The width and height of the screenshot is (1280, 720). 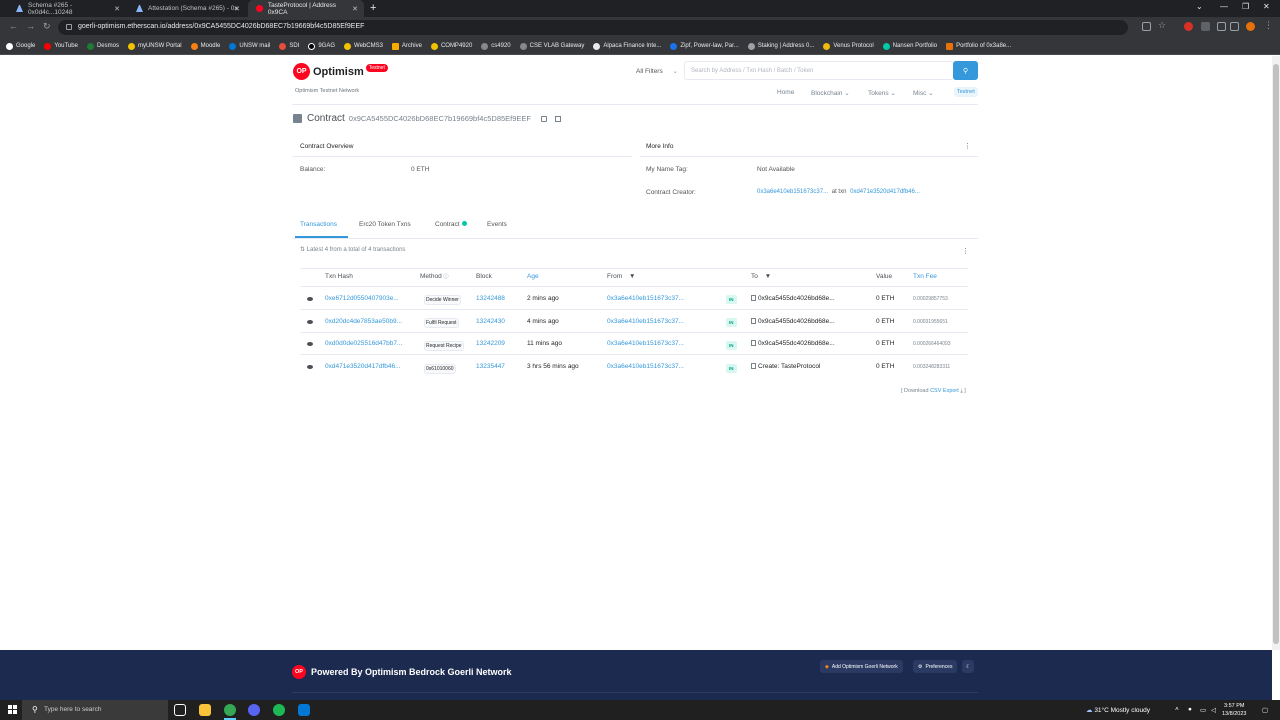 I want to click on close-window-icon: ✕, so click(x=1266, y=6).